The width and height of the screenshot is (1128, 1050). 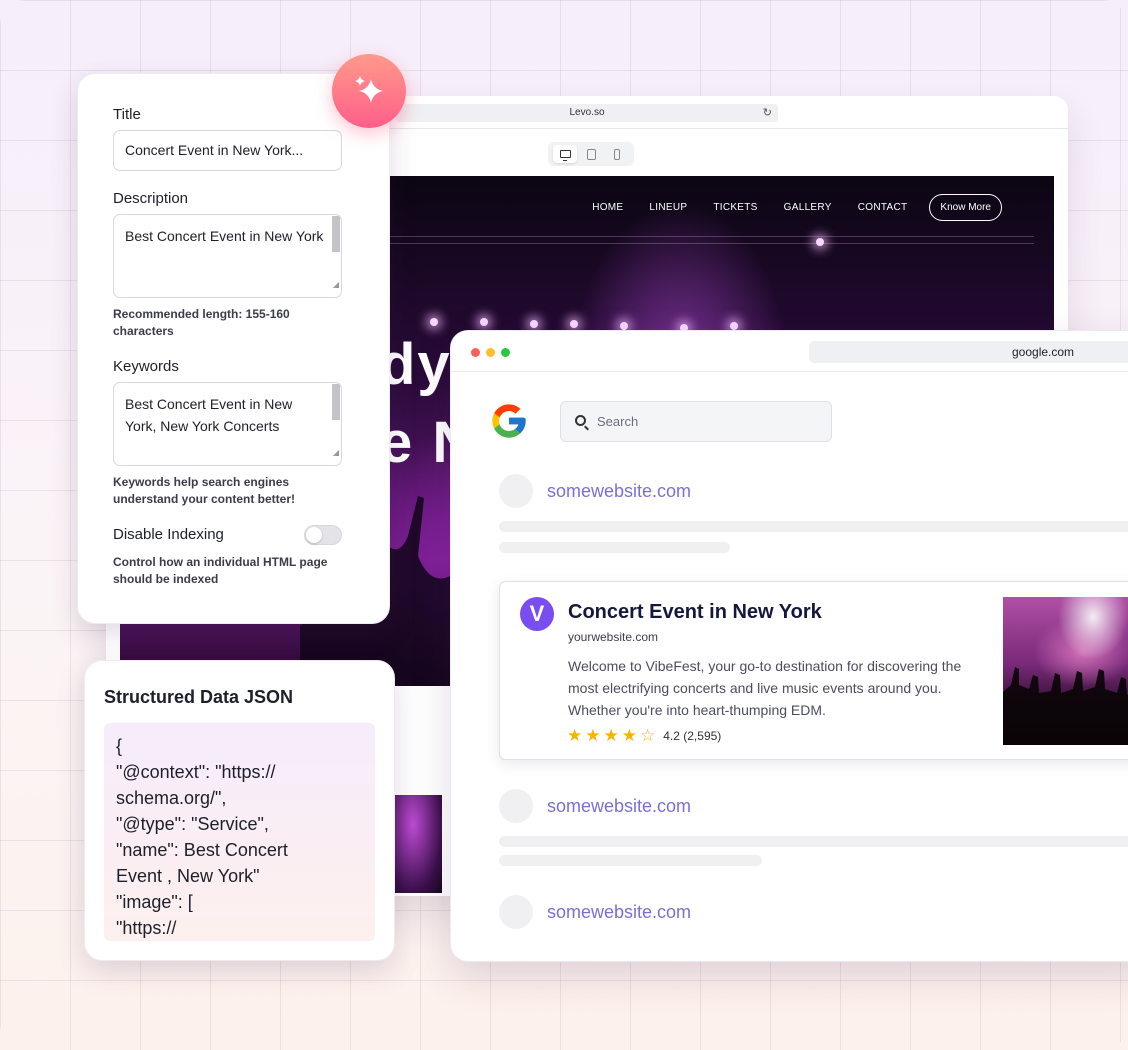 I want to click on json-line: "image": [, so click(x=154, y=902).